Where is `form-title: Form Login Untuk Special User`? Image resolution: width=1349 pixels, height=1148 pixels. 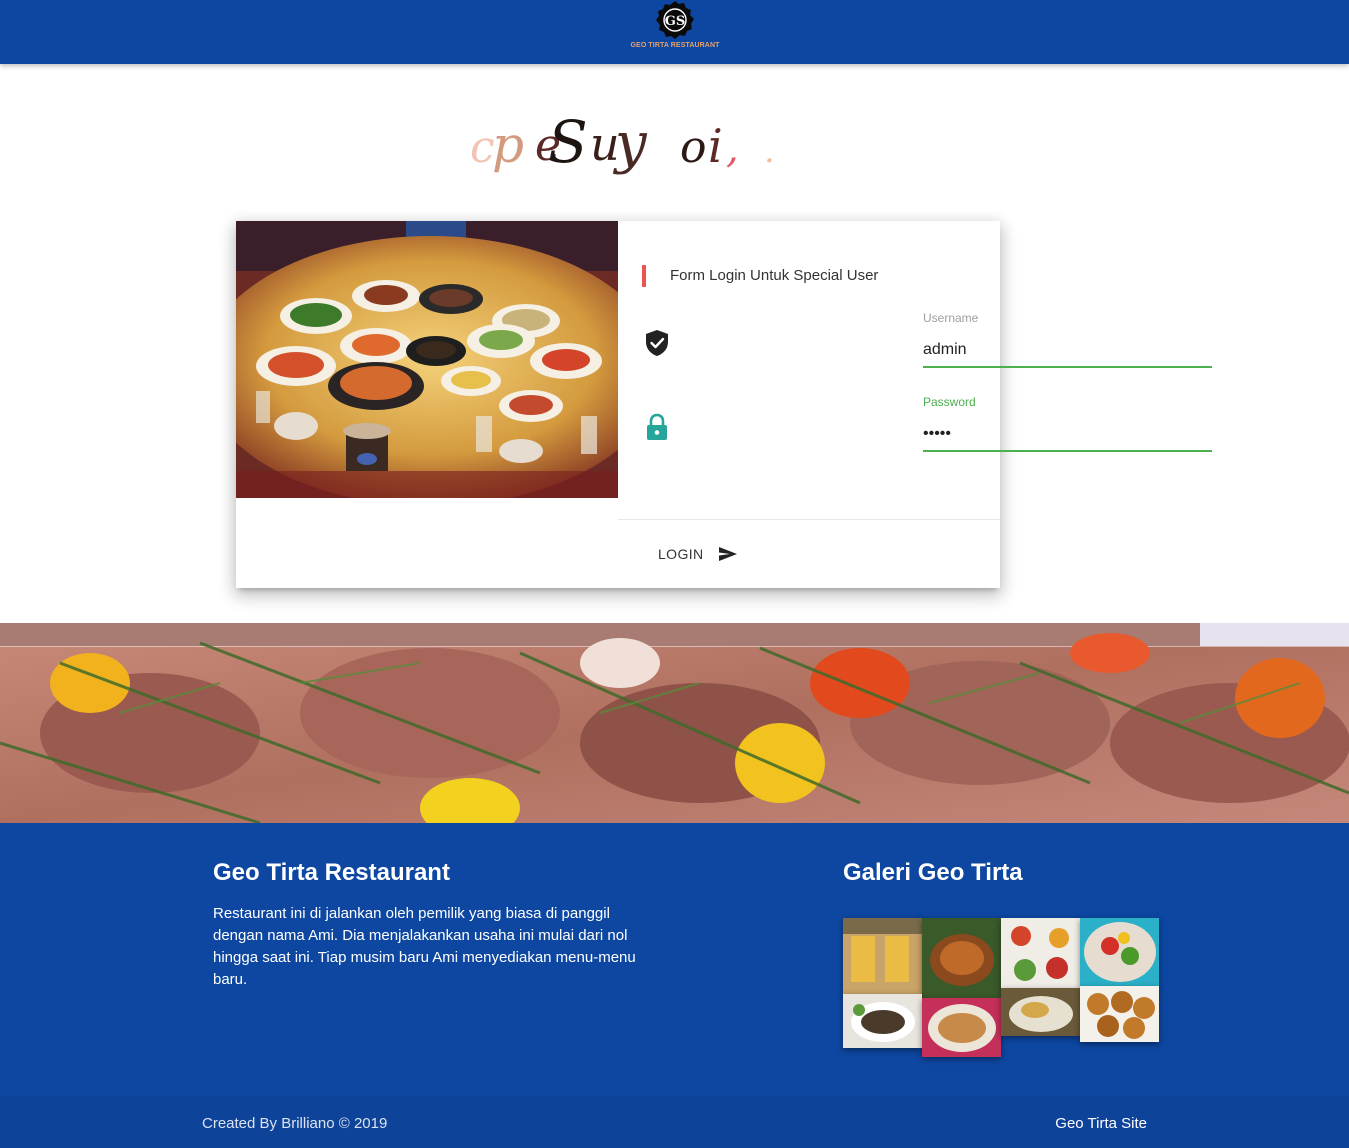
form-title: Form Login Untuk Special User is located at coordinates (774, 275).